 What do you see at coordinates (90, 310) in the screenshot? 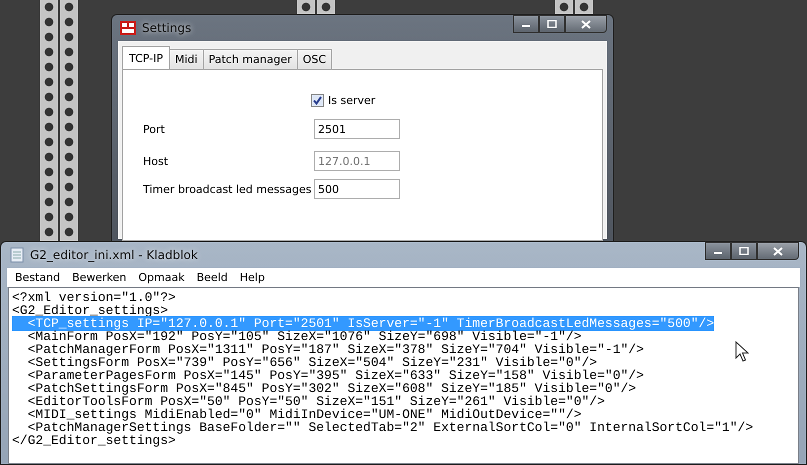
I see `code-line: <G2_Editor_settings>` at bounding box center [90, 310].